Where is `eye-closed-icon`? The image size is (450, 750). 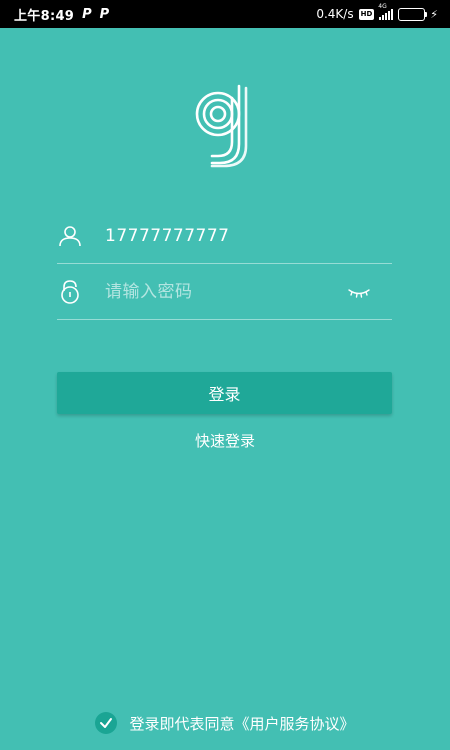 eye-closed-icon is located at coordinates (359, 292).